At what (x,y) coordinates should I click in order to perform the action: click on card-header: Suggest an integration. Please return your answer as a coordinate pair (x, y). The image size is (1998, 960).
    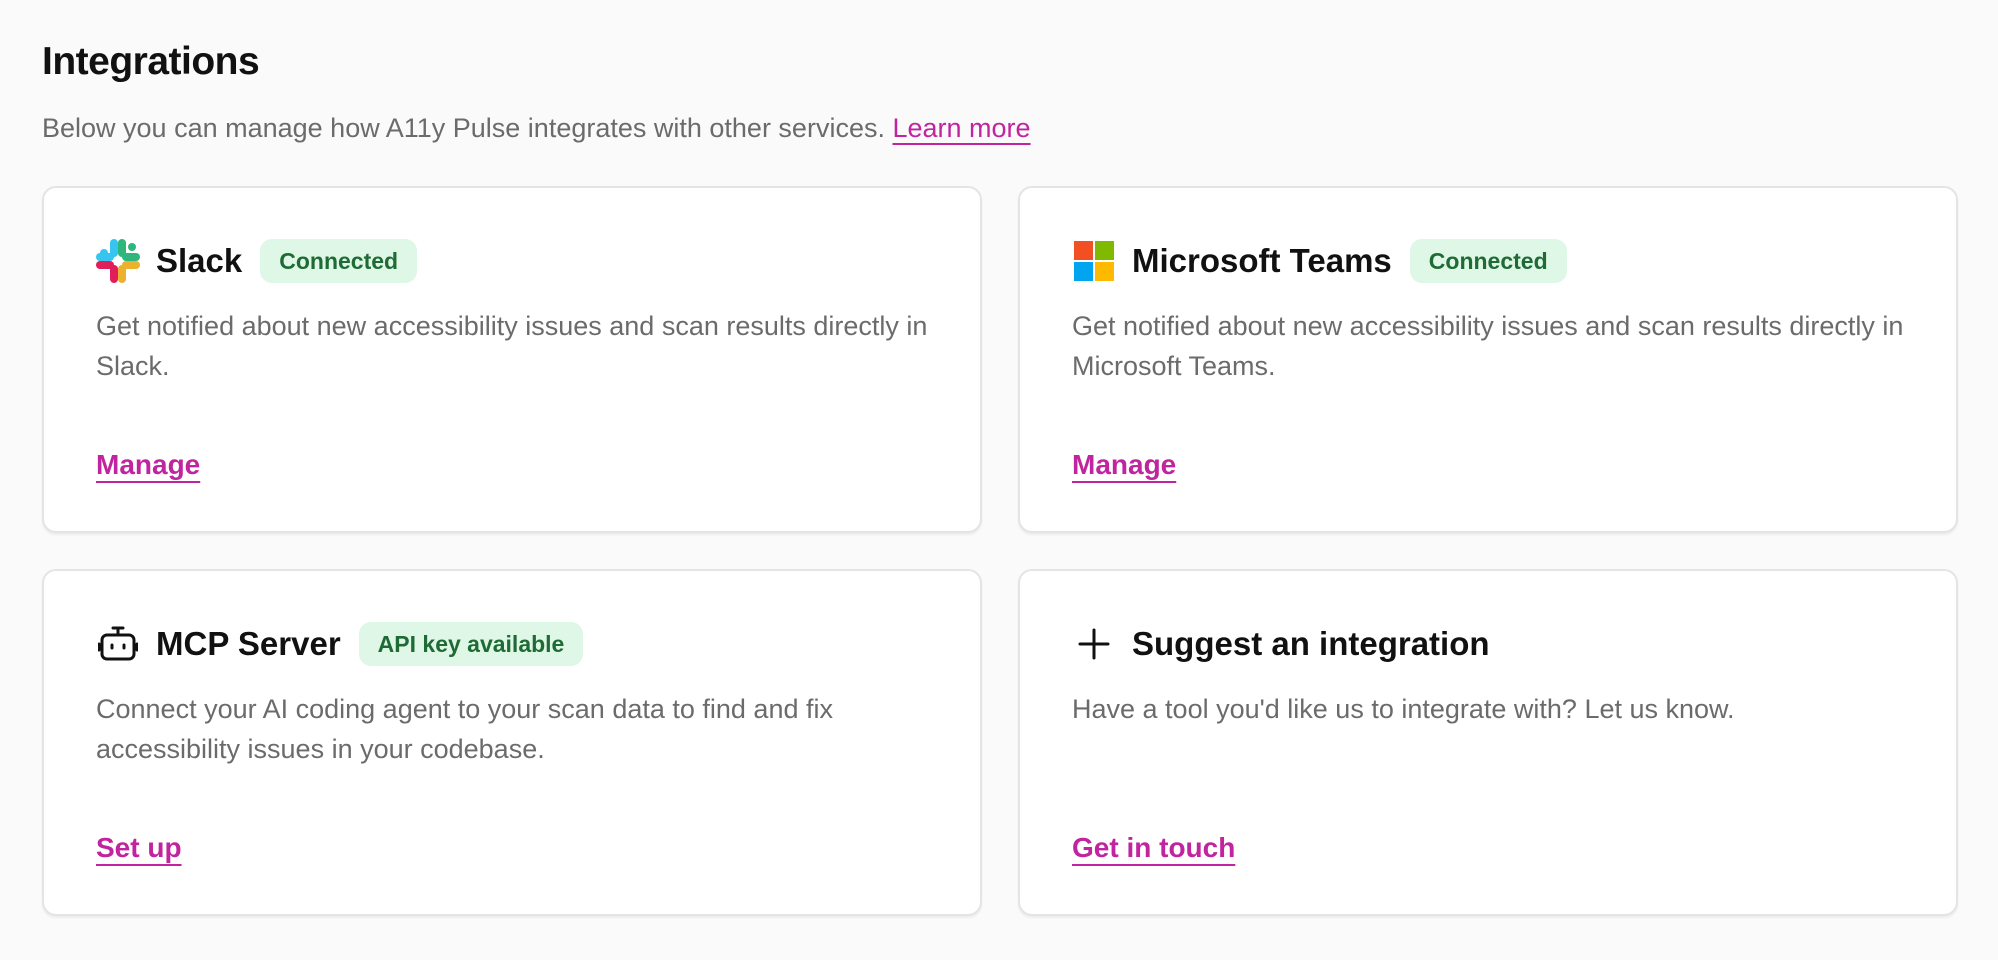
    Looking at the image, I should click on (1488, 644).